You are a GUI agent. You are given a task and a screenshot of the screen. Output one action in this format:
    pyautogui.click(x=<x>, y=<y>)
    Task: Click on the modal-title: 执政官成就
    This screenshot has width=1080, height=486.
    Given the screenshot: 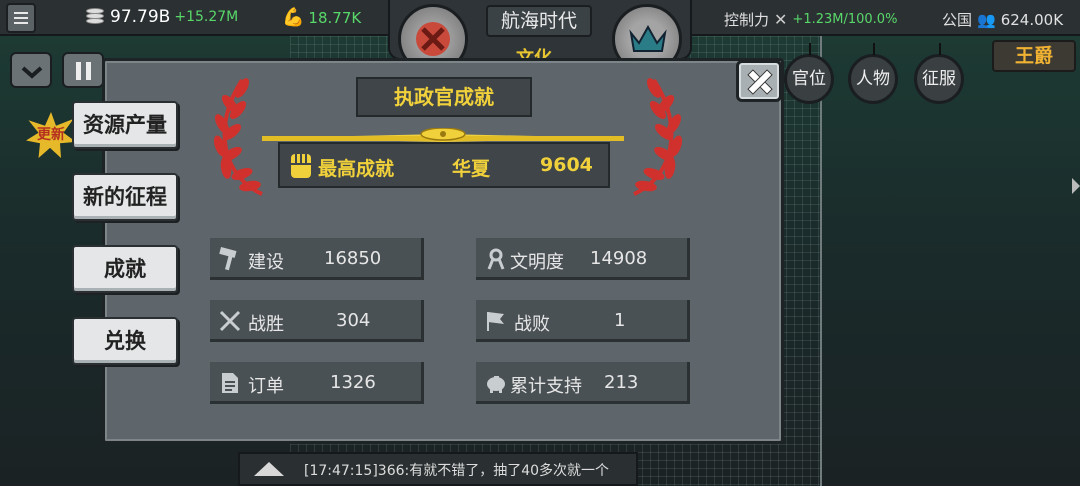 What is the action you would take?
    pyautogui.click(x=444, y=97)
    